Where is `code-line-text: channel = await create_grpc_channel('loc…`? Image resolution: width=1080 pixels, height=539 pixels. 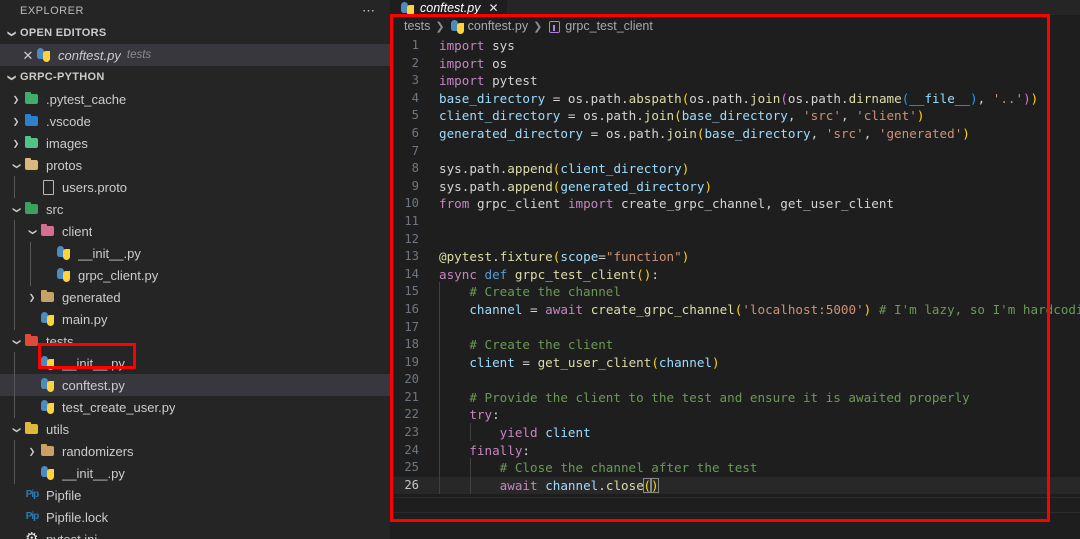 code-line-text: channel = await create_grpc_channel('loc… is located at coordinates (758, 309).